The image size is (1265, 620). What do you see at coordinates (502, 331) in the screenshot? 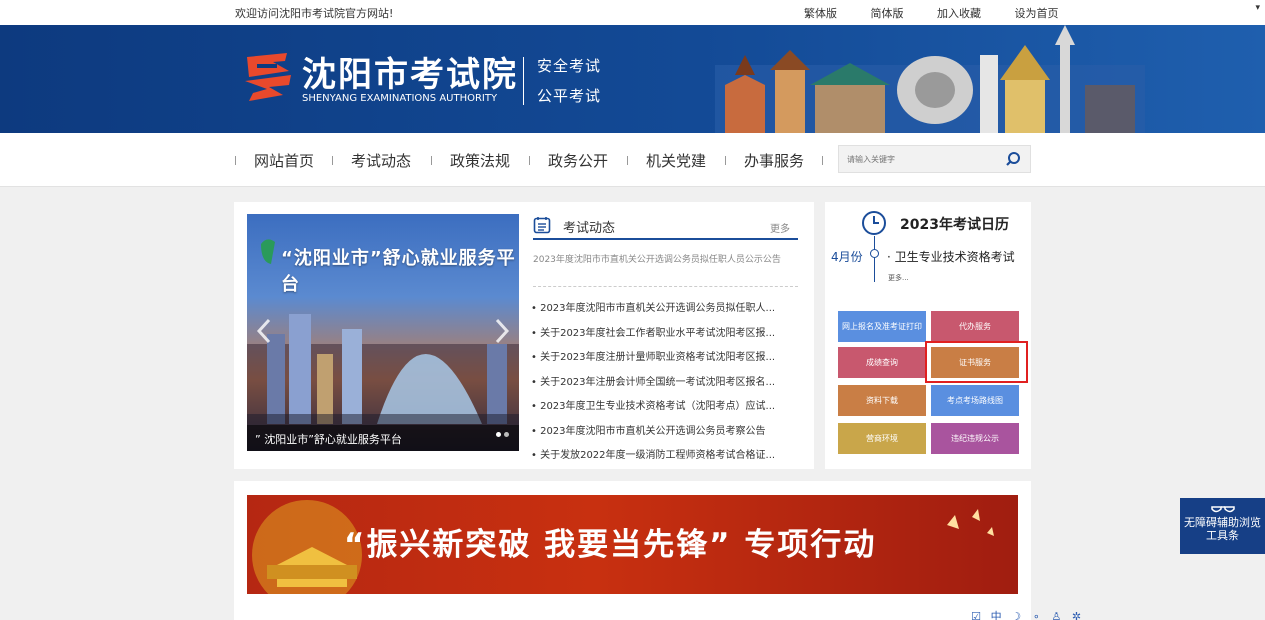
I see `slider-next-icon` at bounding box center [502, 331].